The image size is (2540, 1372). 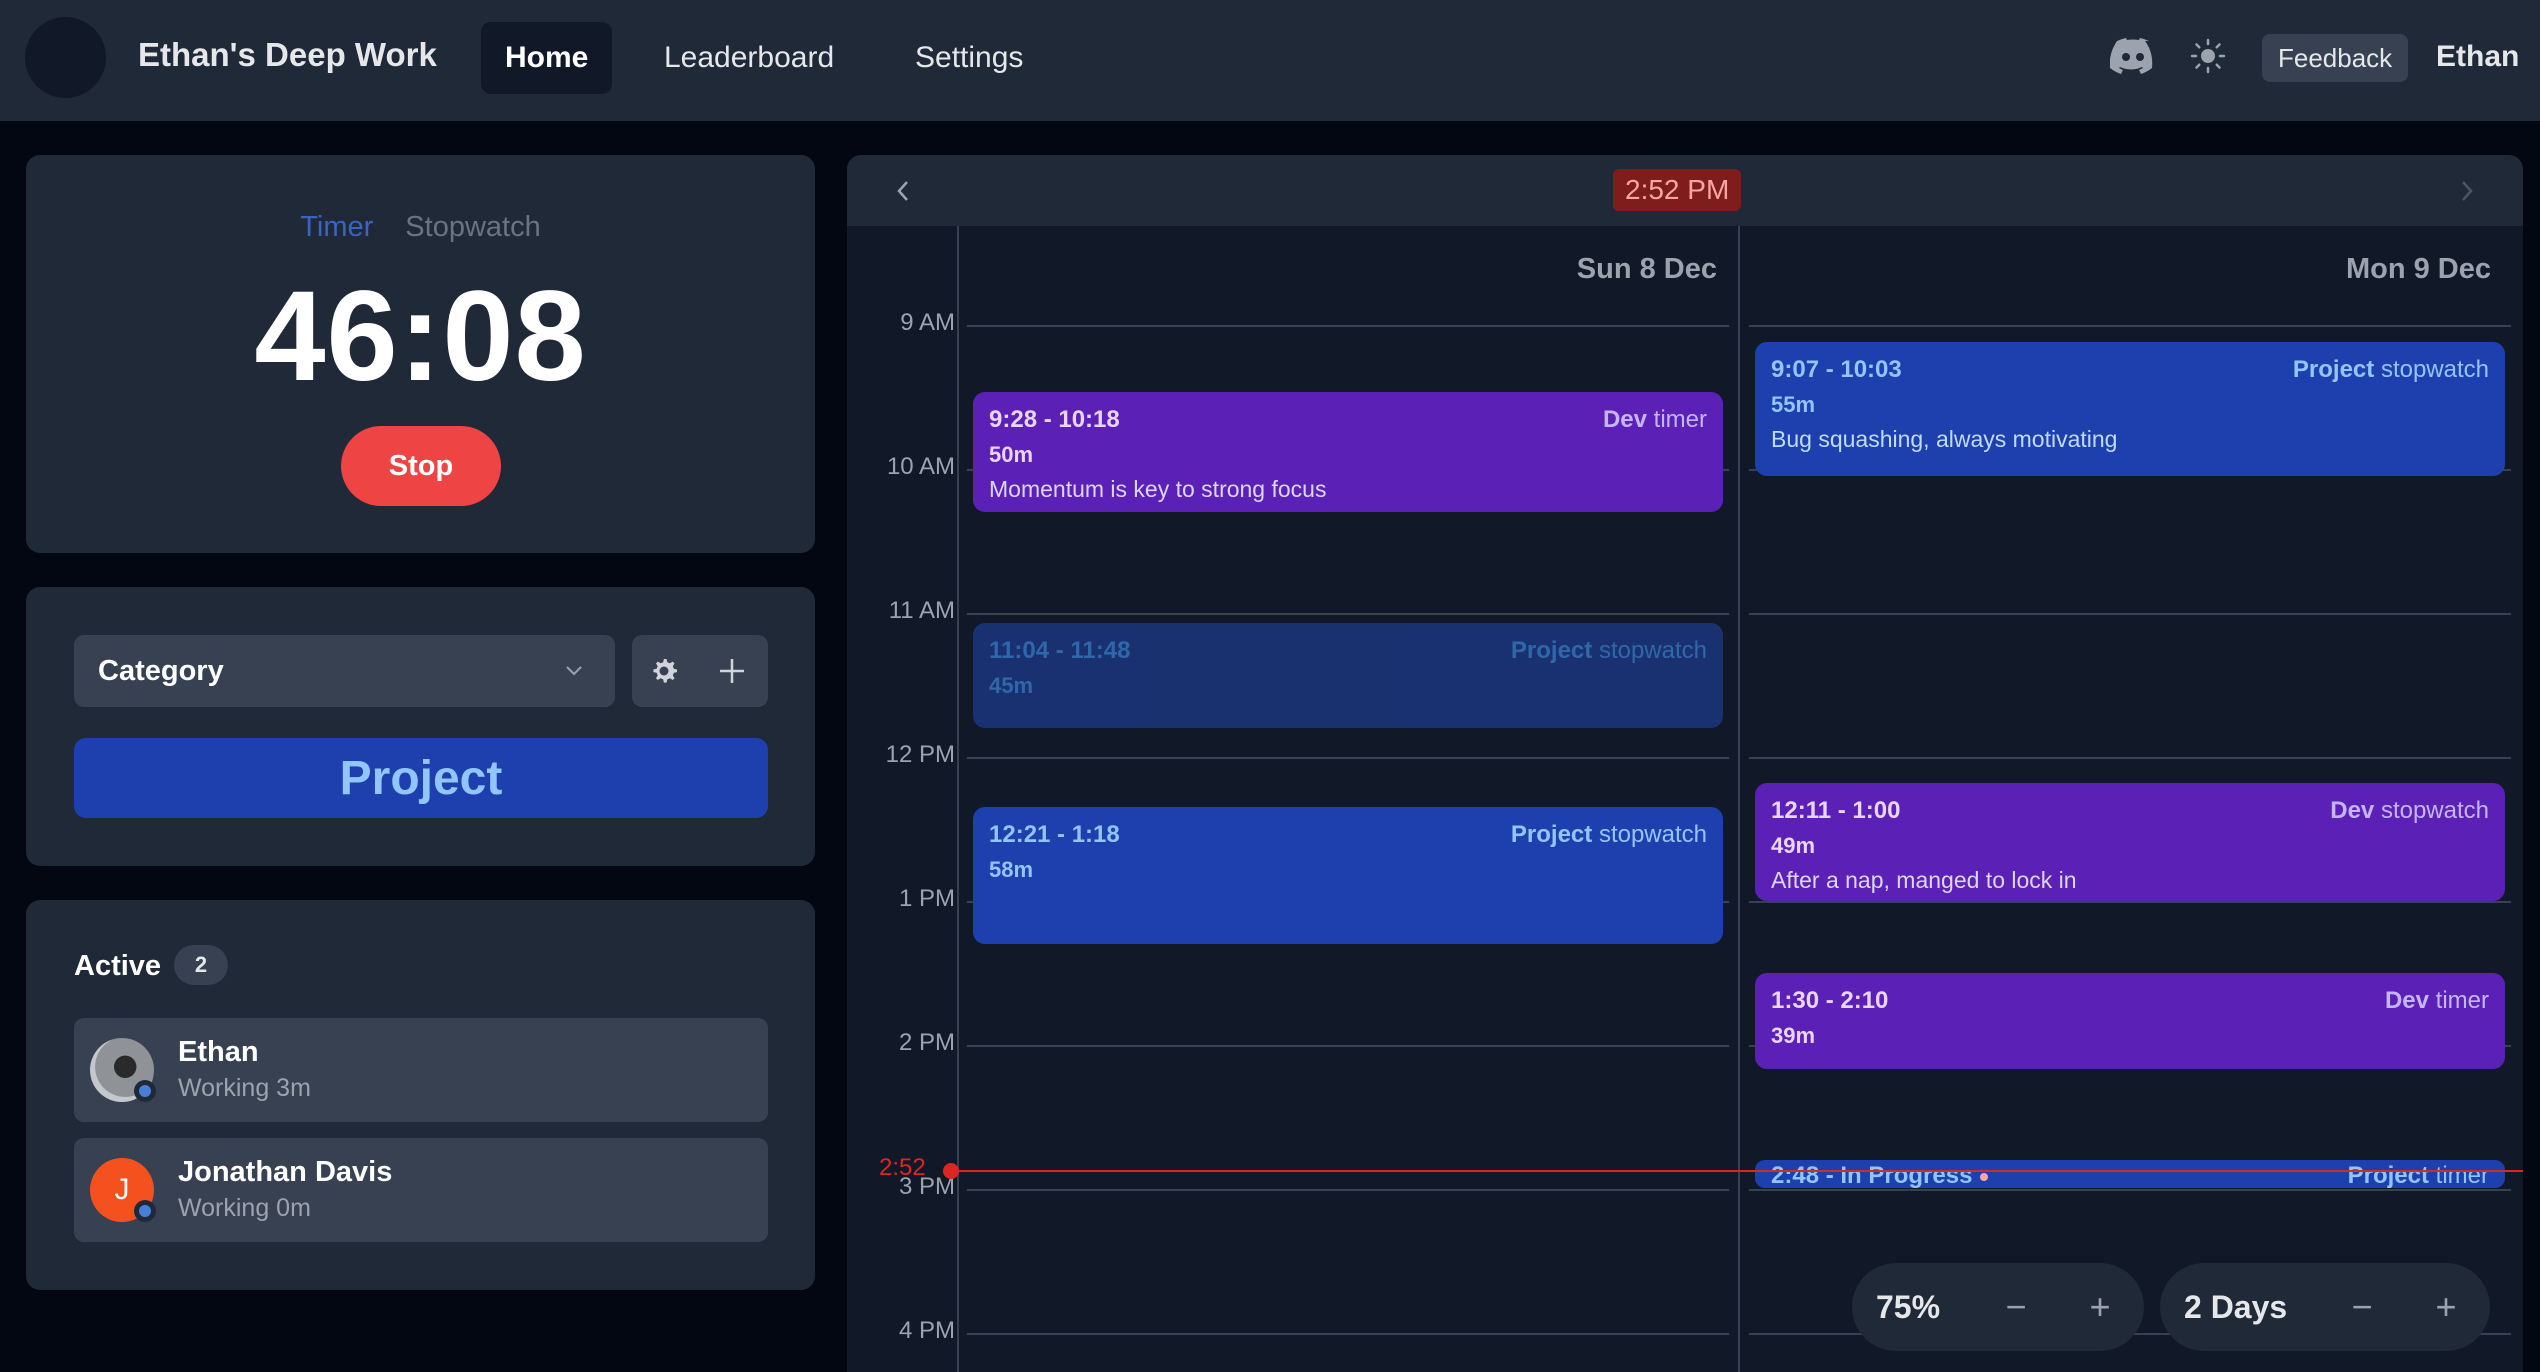 I want to click on event-duration: 58m, so click(x=1011, y=870).